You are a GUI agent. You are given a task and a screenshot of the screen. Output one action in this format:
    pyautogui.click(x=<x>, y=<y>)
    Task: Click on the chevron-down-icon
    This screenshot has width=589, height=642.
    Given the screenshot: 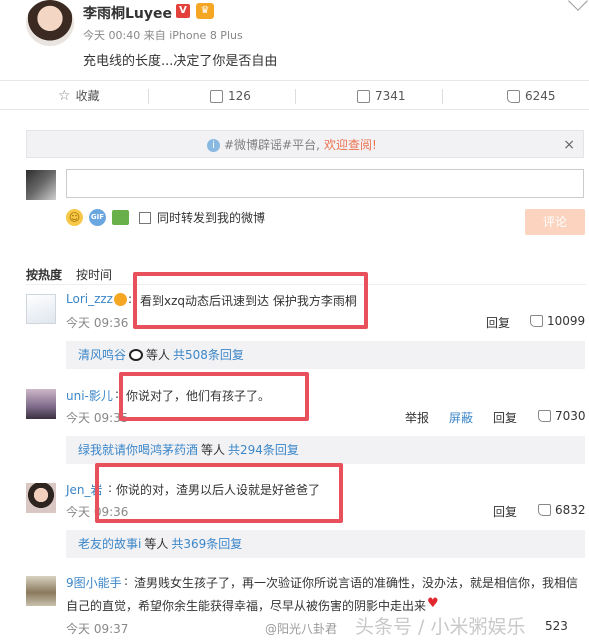 What is the action you would take?
    pyautogui.click(x=578, y=5)
    